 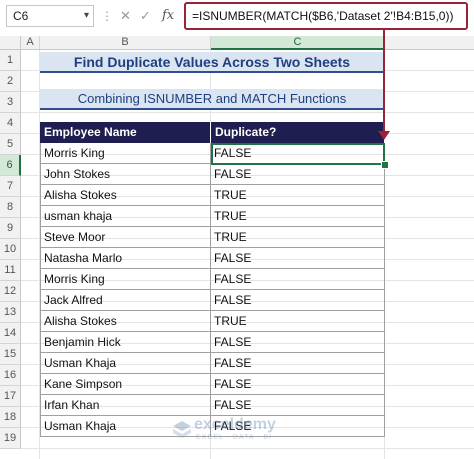 I want to click on row-header-13: 13, so click(x=10, y=312).